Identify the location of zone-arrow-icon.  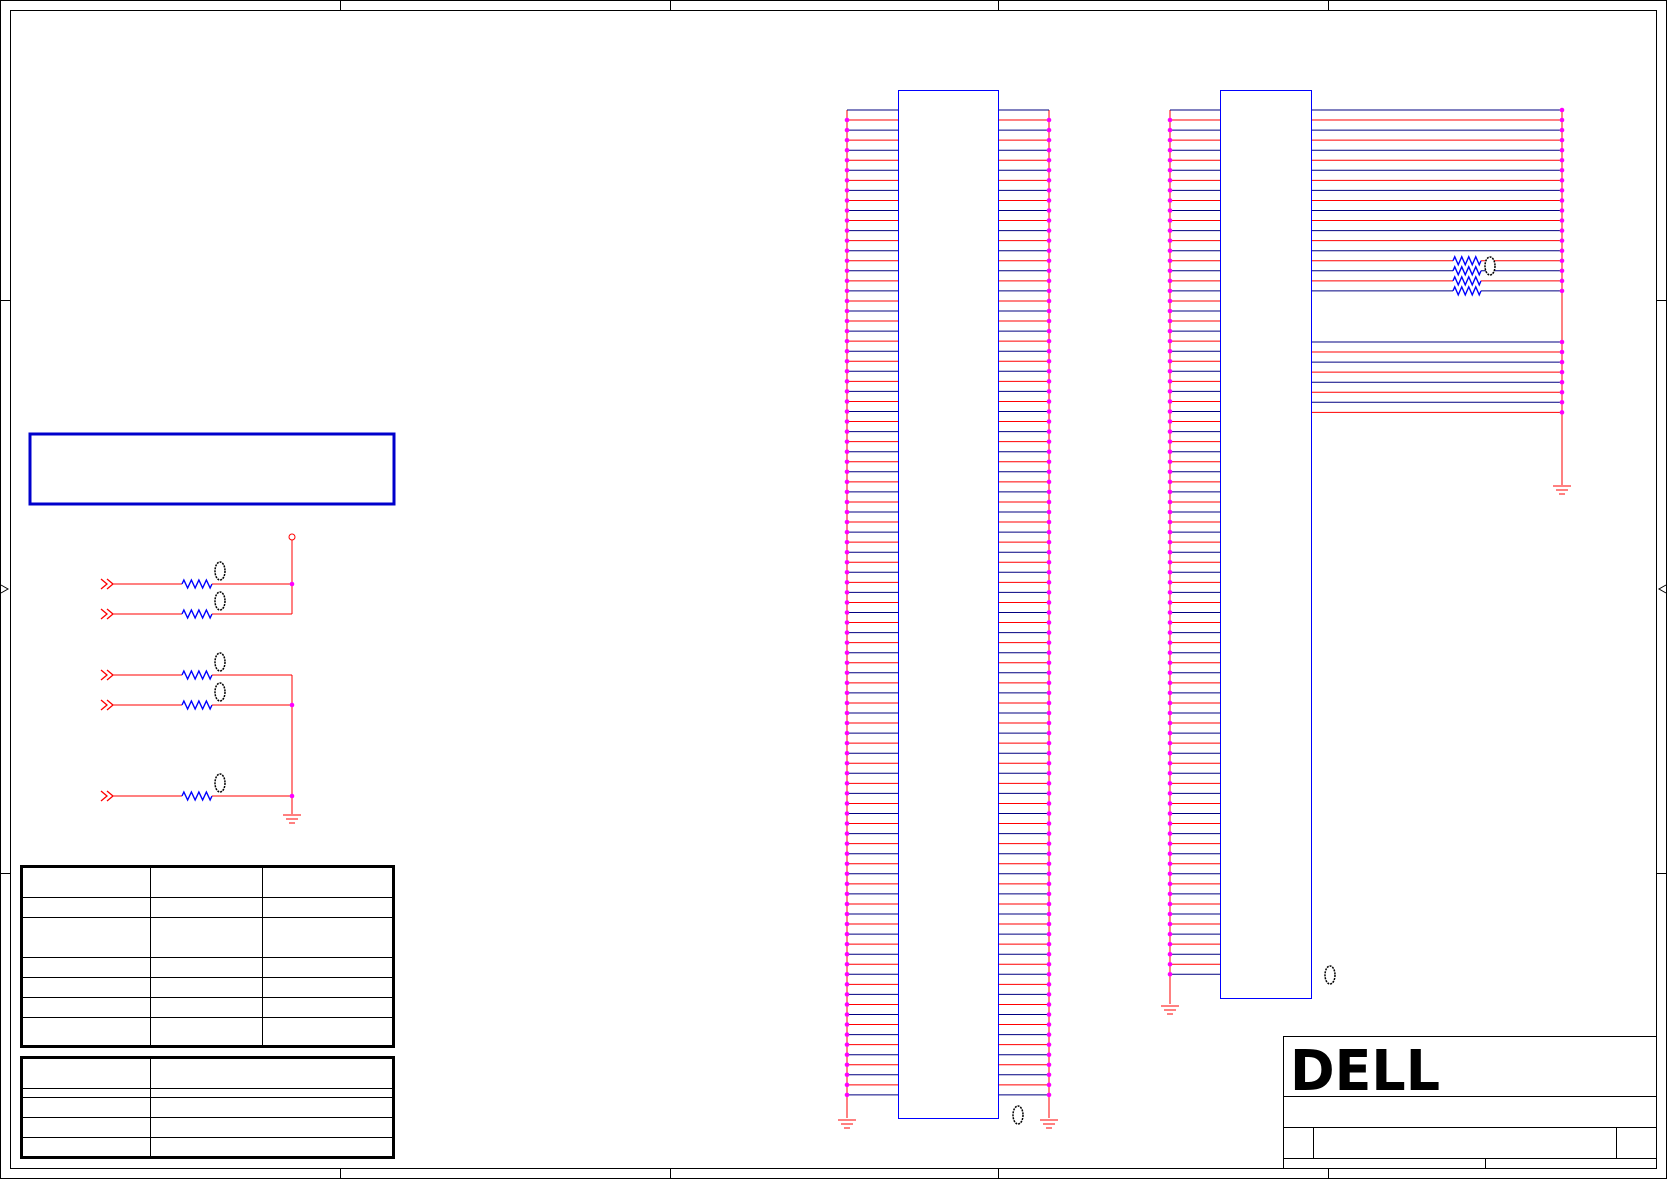
(5, 589).